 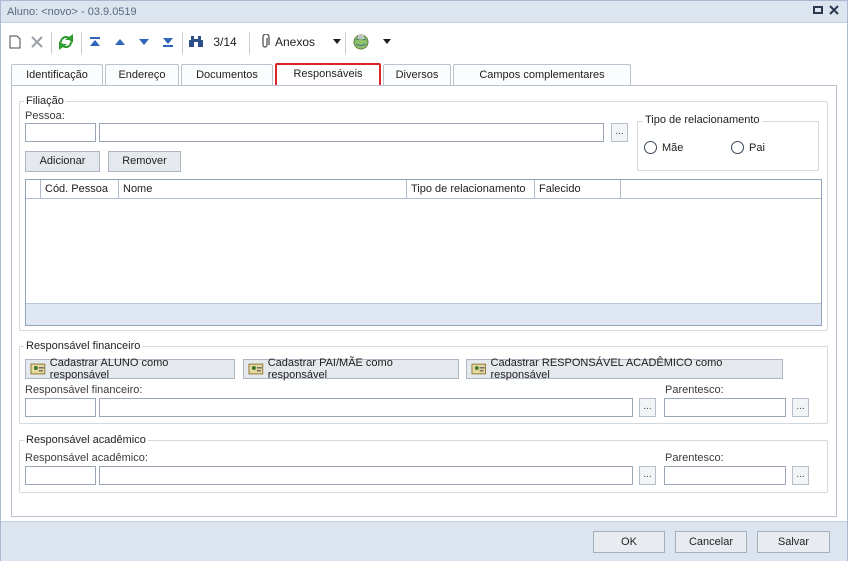 I want to click on record-counter: 3/14, so click(x=225, y=42).